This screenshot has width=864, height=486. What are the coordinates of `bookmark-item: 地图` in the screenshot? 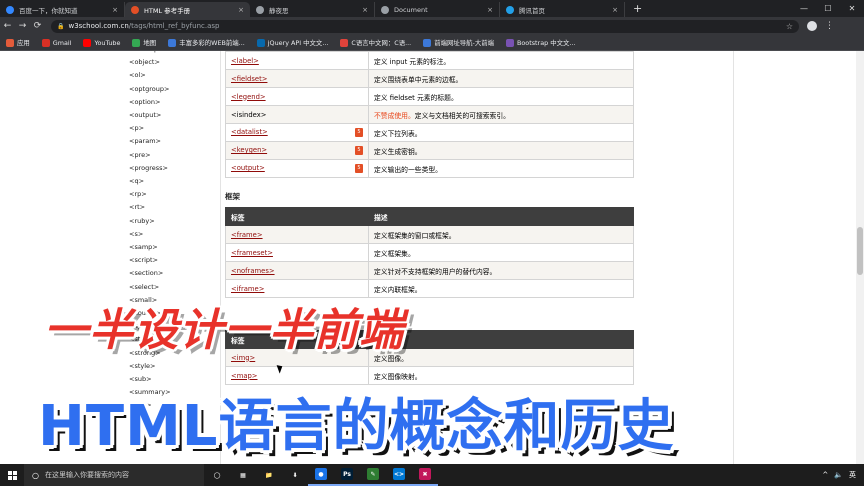 It's located at (144, 42).